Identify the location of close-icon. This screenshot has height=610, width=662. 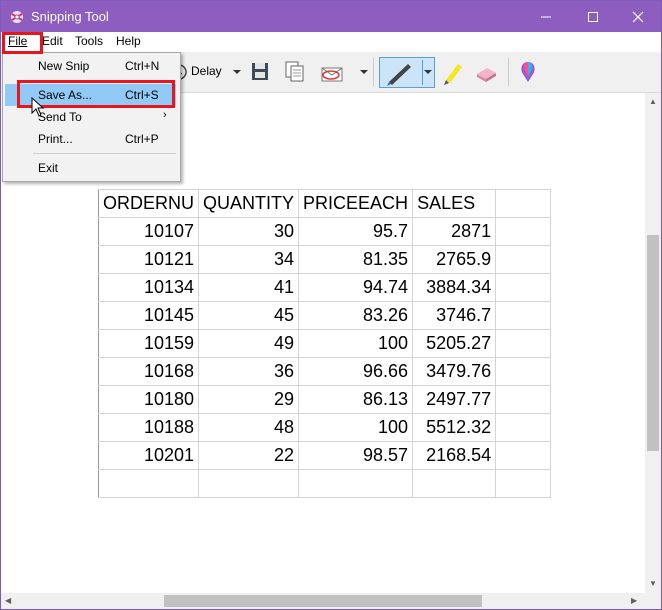
(638, 17).